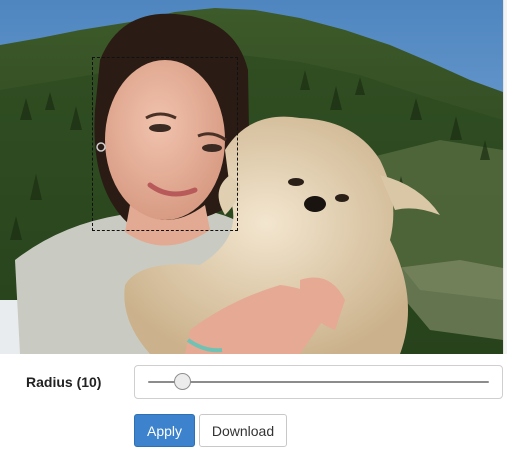 The image size is (507, 452). I want to click on slider-track, so click(318, 382).